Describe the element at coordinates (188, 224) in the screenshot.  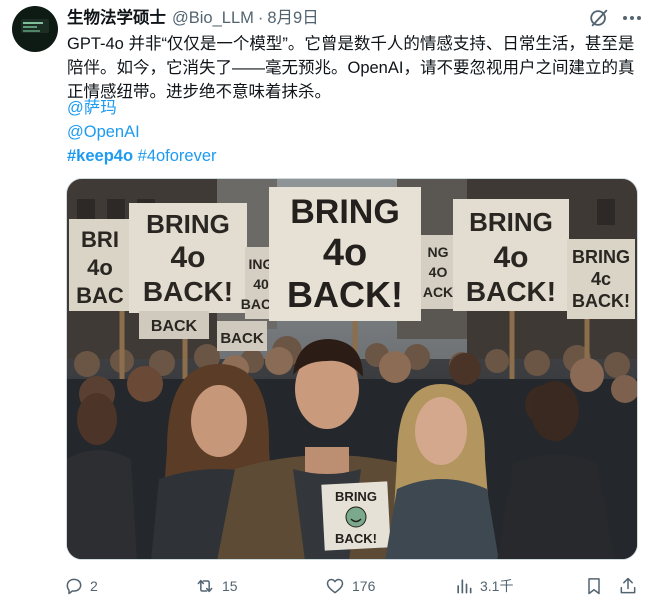
I see `sign-left-line1: BRING` at that location.